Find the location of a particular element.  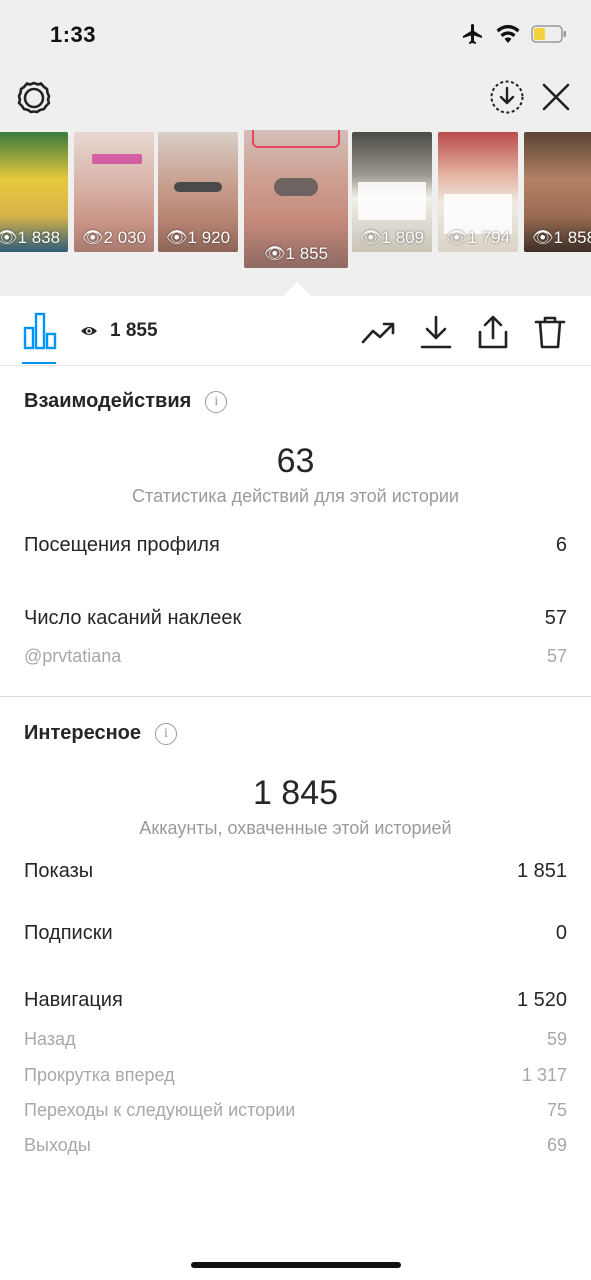

interactions-title: Взаимодействия is located at coordinates (108, 401).